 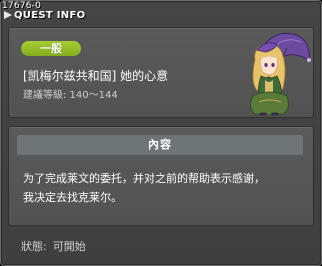 I want to click on quest-status: 狀態: 可開始, so click(x=53, y=246).